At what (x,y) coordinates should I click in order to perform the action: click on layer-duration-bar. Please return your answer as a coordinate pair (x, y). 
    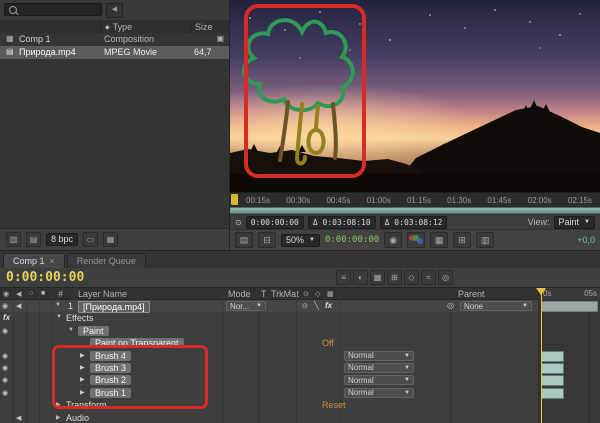
    Looking at the image, I should click on (569, 306).